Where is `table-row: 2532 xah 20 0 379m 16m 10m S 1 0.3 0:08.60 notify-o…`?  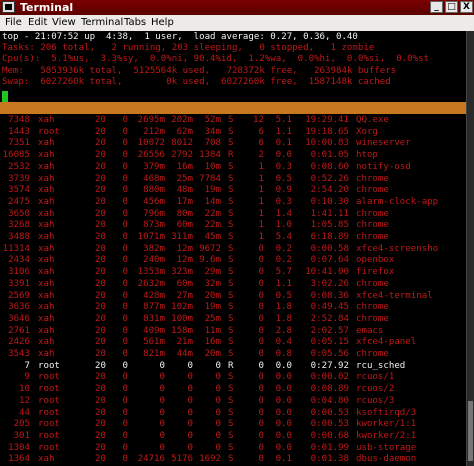 table-row: 2532 xah 20 0 379m 16m 10m S 1 0.3 0:08.60 notify-o… is located at coordinates (233, 168).